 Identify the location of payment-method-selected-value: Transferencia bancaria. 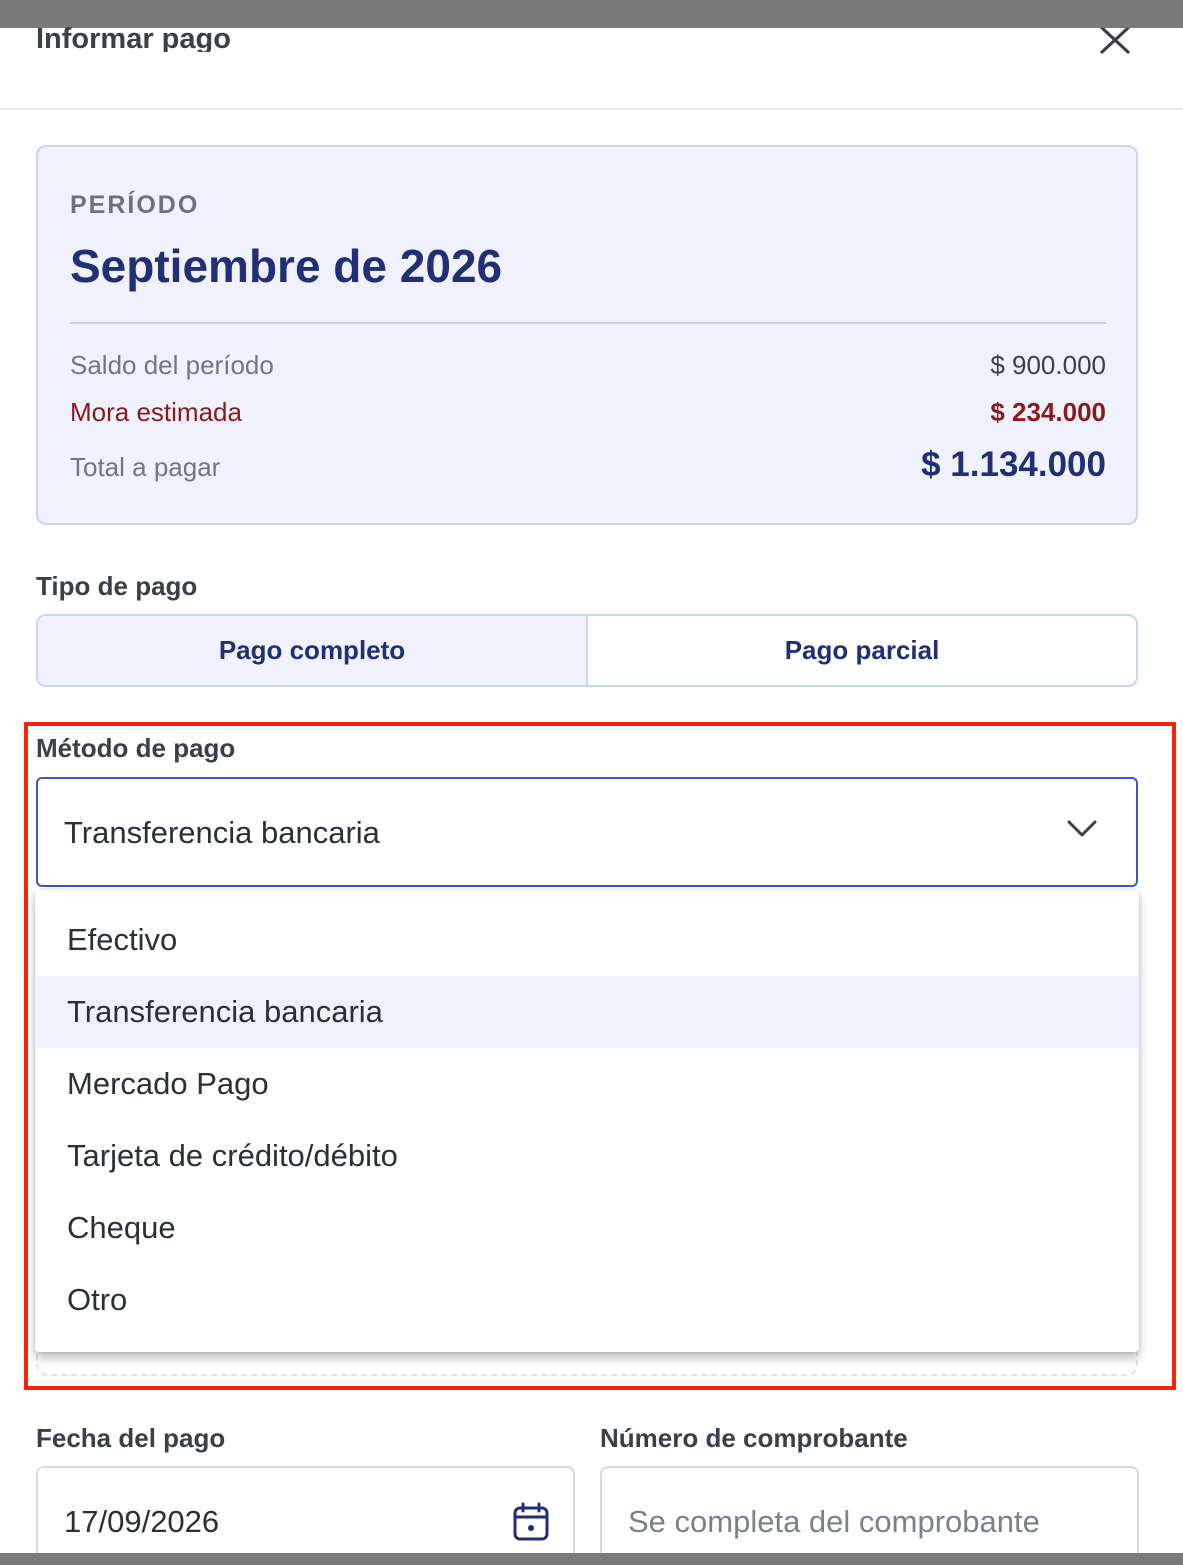
(222, 832).